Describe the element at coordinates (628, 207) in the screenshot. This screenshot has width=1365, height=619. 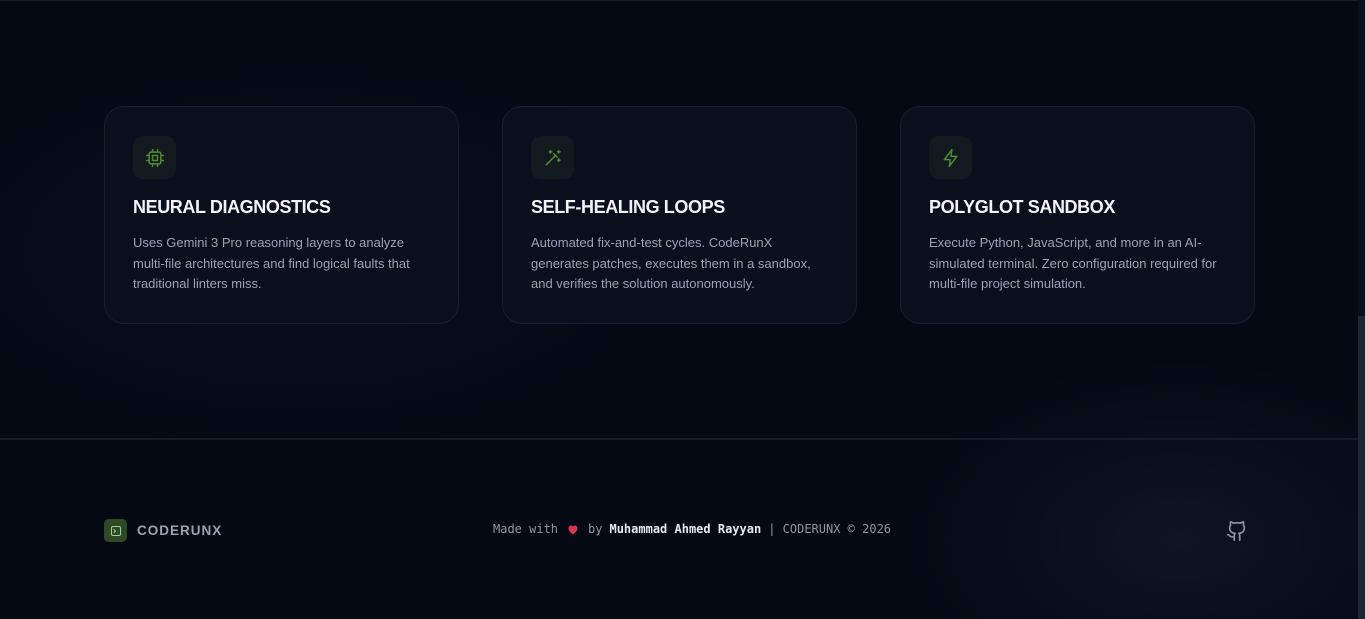
I see `card-title: SELF-HEALING LOOPS` at that location.